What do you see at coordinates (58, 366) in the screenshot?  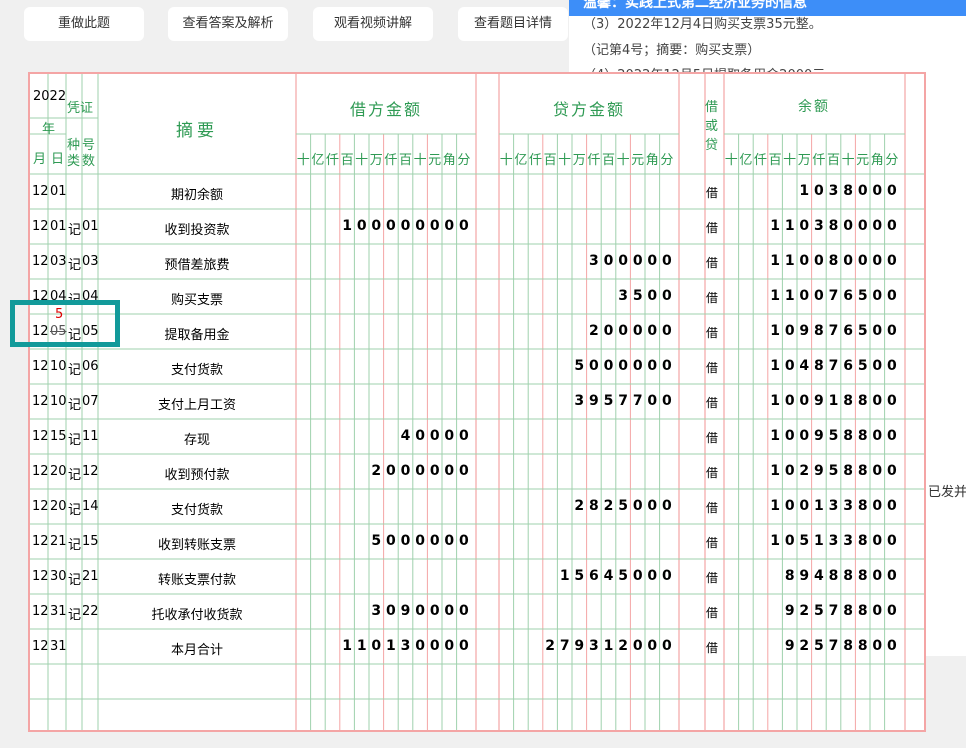 I see `row-day: 10` at bounding box center [58, 366].